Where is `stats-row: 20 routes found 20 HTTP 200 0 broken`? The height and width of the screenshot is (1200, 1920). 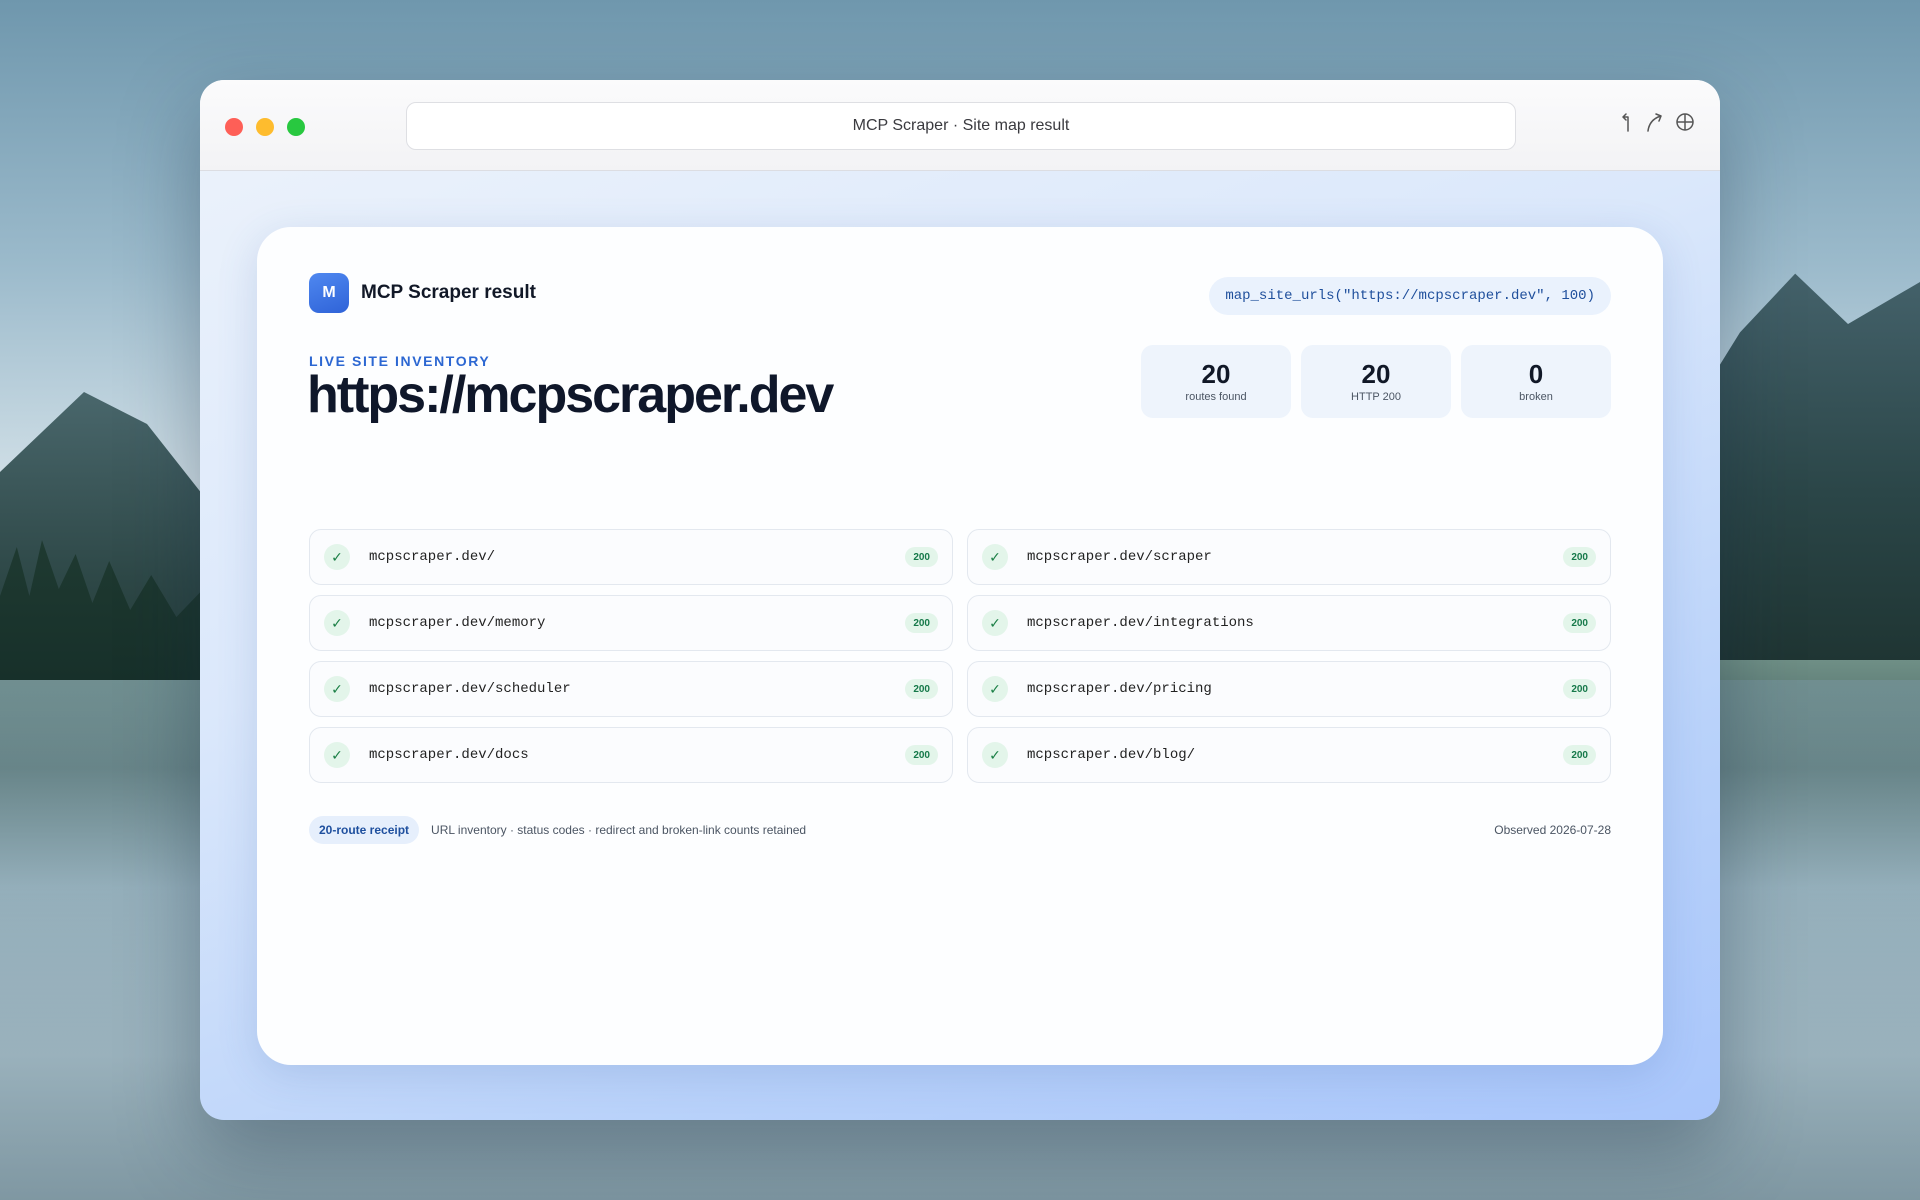 stats-row: 20 routes found 20 HTTP 200 0 broken is located at coordinates (1376, 381).